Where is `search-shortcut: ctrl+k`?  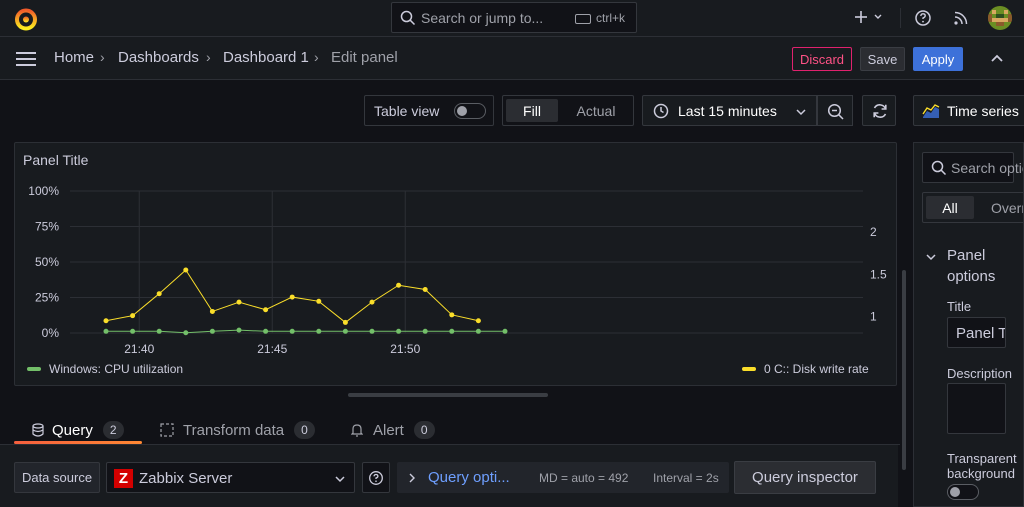 search-shortcut: ctrl+k is located at coordinates (611, 18).